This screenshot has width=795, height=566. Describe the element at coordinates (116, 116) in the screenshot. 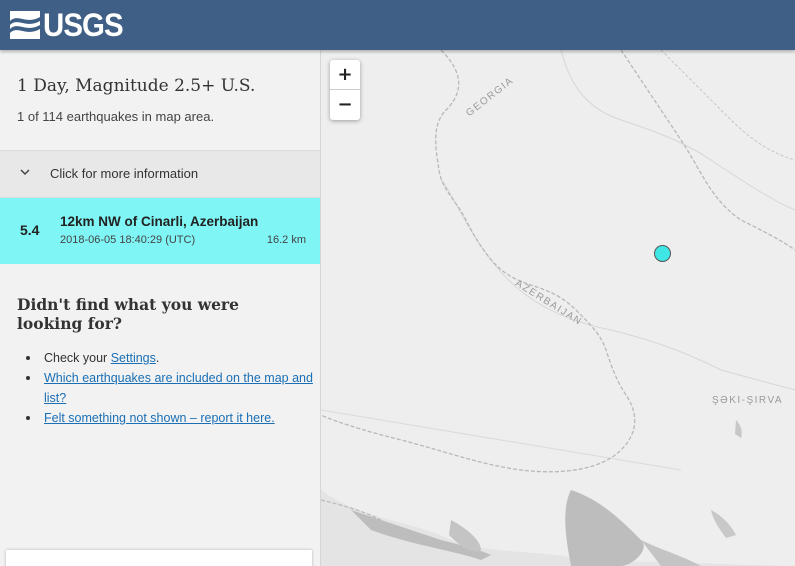

I see `earthquake-count: 1 of 114 earthquakes in map area.` at that location.